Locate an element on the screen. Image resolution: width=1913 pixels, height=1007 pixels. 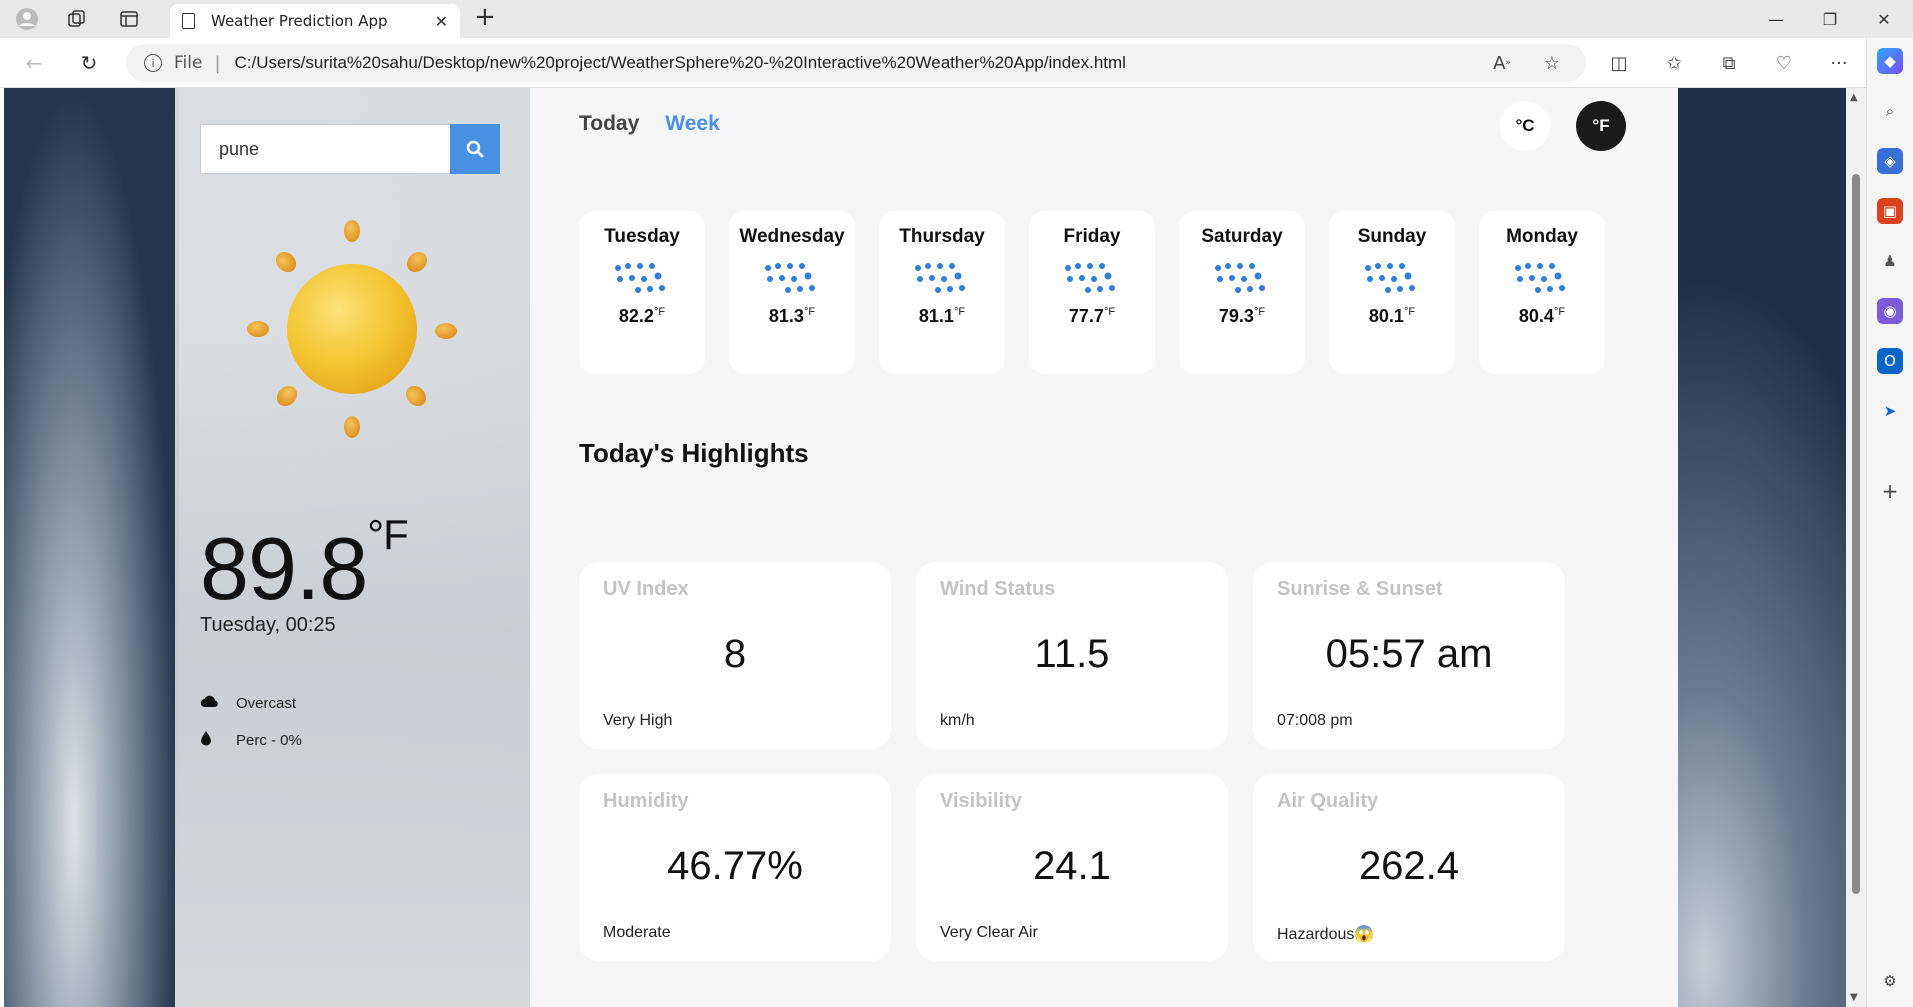
read-aloud-icon: A» is located at coordinates (1502, 63).